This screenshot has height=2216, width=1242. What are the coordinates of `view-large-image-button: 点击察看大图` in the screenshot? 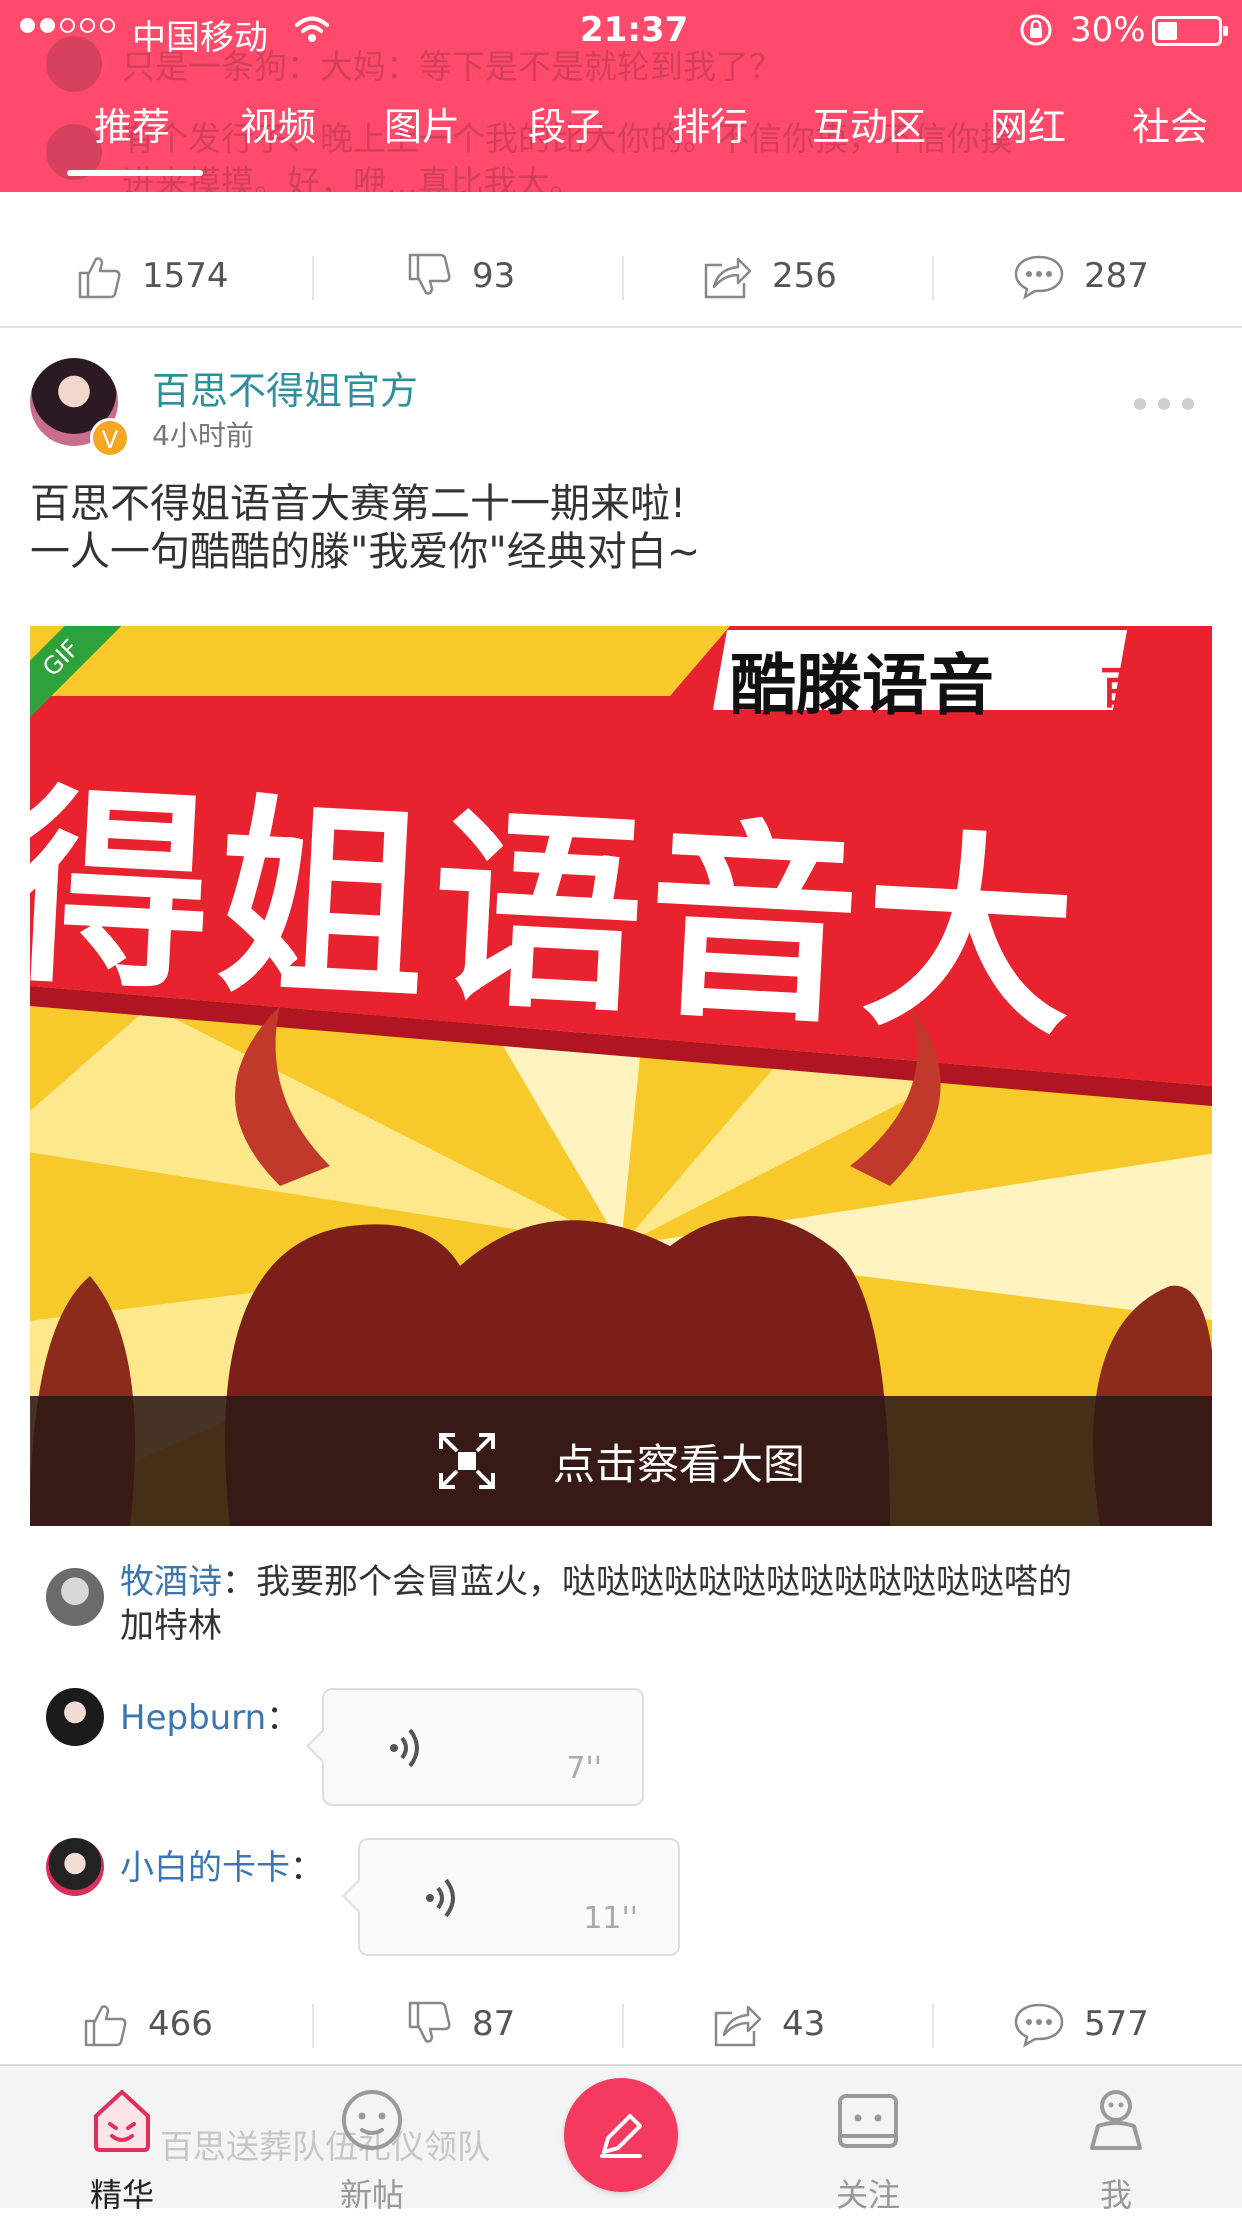 It's located at (621, 1461).